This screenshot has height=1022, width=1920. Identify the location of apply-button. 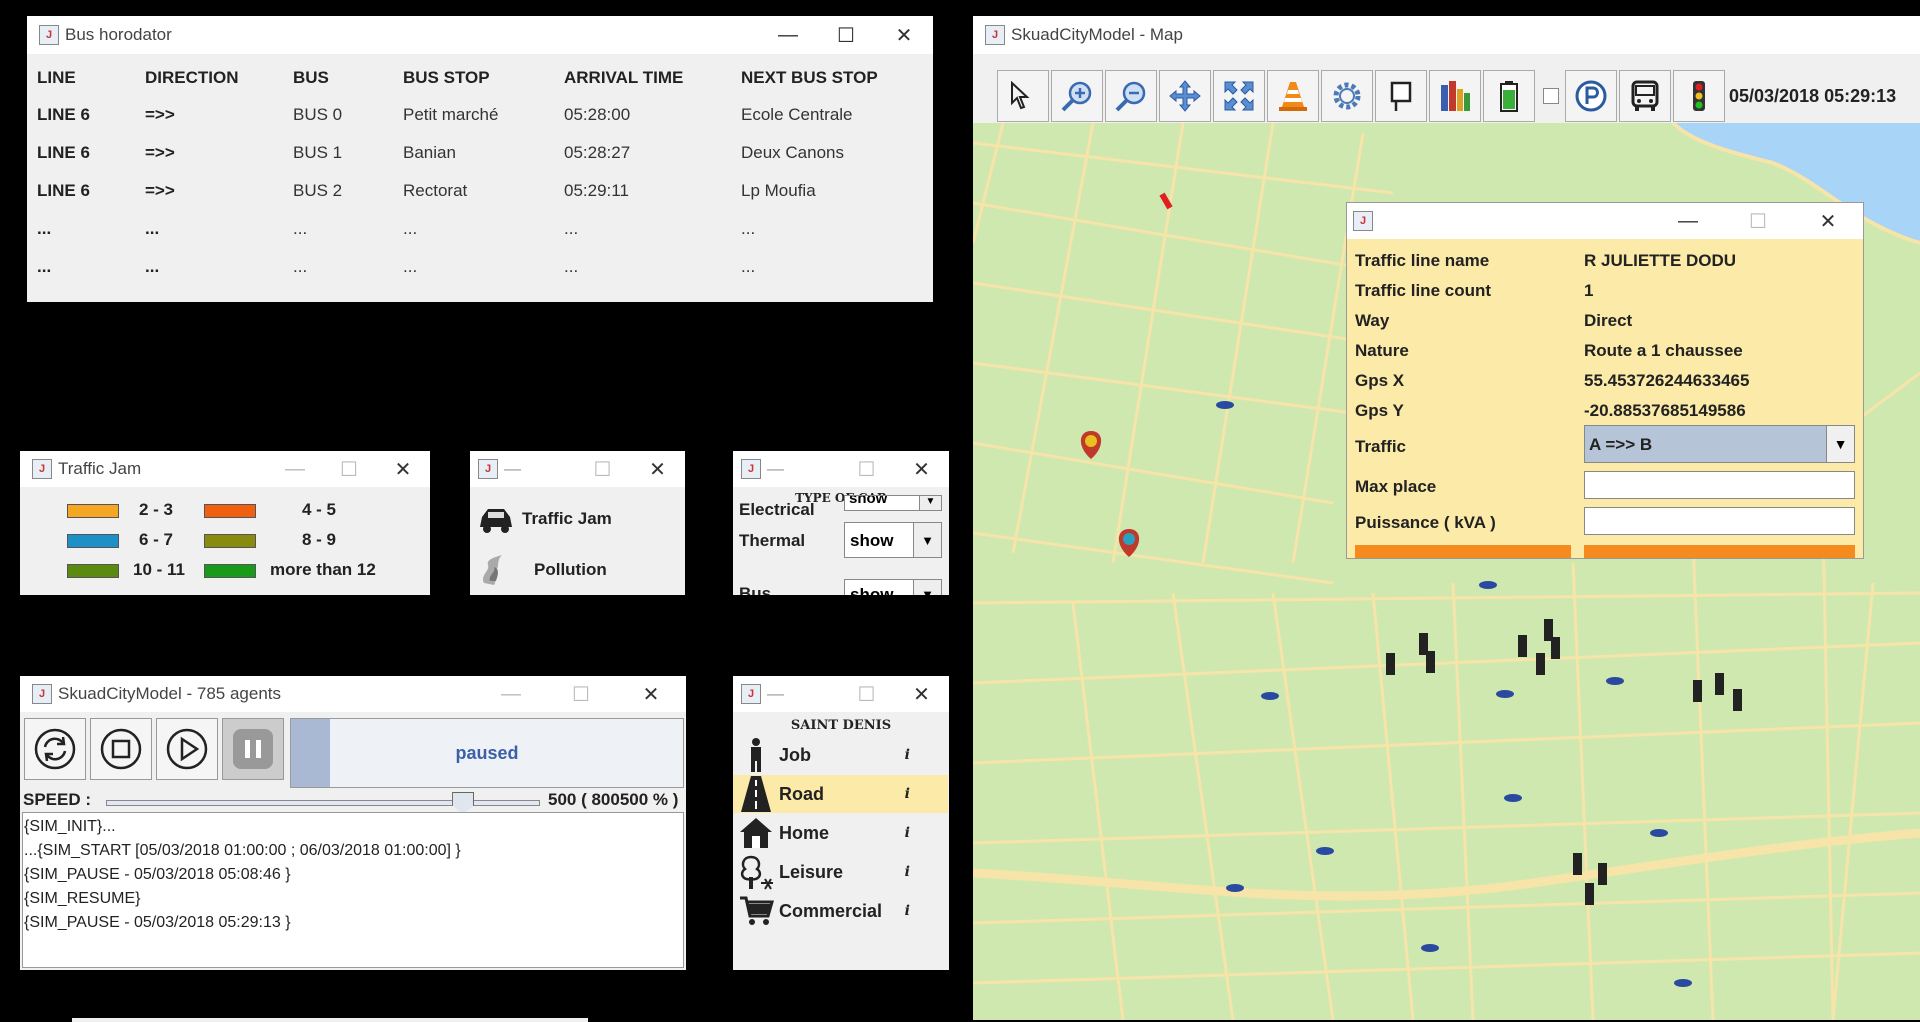
(1719, 551).